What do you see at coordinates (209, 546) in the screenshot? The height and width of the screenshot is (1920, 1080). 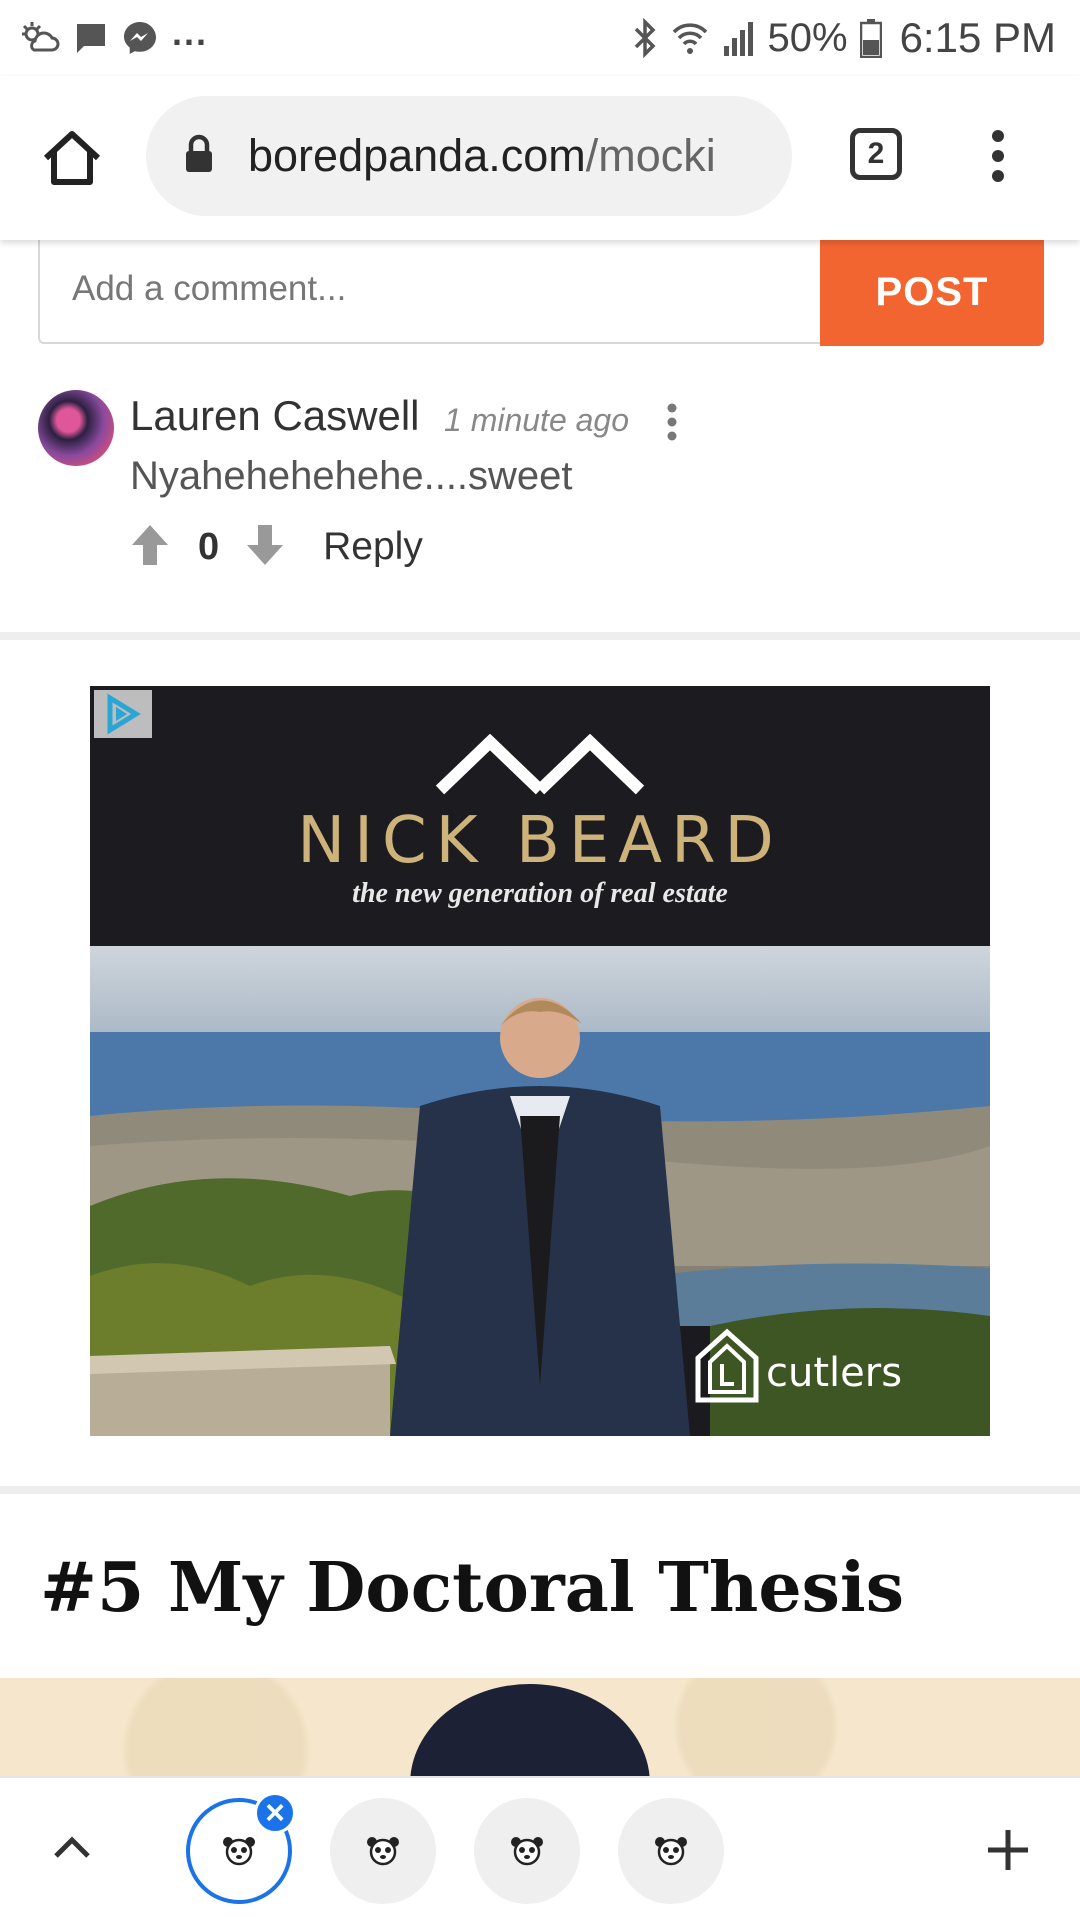 I see `vote-count: 0` at bounding box center [209, 546].